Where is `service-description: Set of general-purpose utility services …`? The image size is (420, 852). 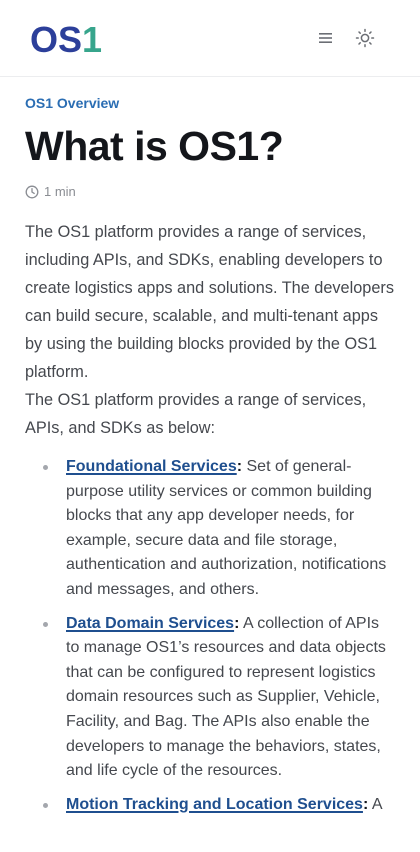
service-description: Set of general-purpose utility services … is located at coordinates (226, 528).